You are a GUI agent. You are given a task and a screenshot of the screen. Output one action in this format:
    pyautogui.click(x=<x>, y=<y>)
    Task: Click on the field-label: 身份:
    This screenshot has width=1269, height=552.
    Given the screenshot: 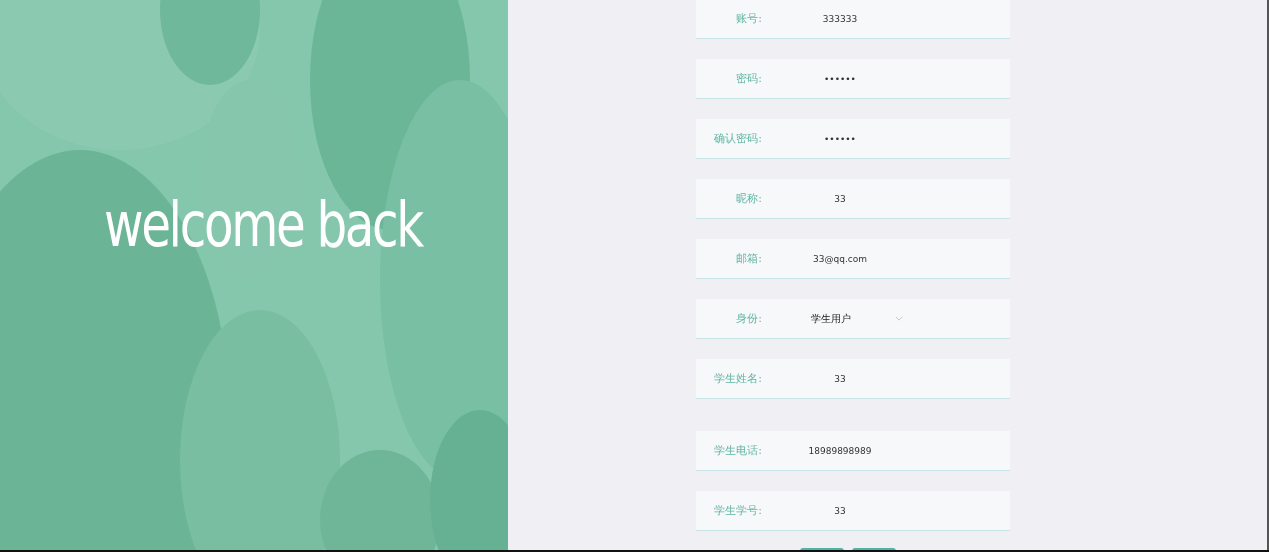 What is the action you would take?
    pyautogui.click(x=748, y=318)
    